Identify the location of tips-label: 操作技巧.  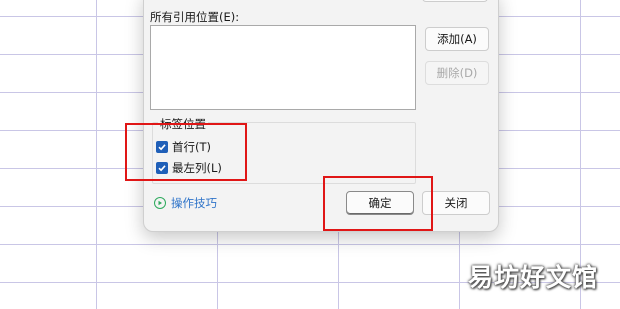
(194, 203).